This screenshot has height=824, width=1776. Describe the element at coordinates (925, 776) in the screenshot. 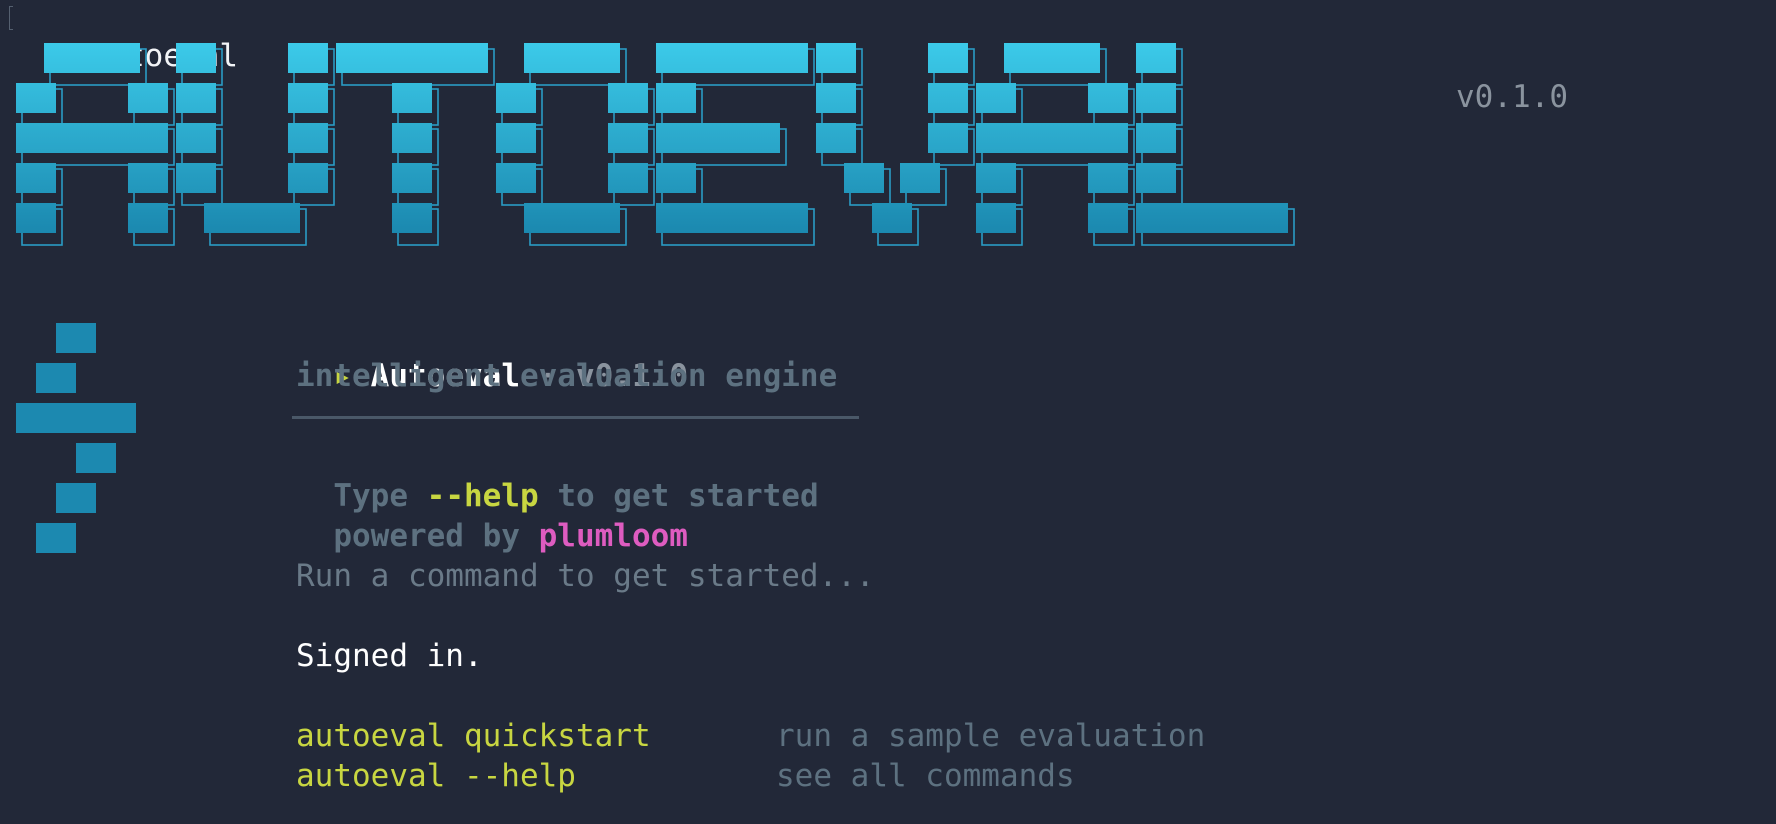

I see `command-help-description: see all commands` at that location.